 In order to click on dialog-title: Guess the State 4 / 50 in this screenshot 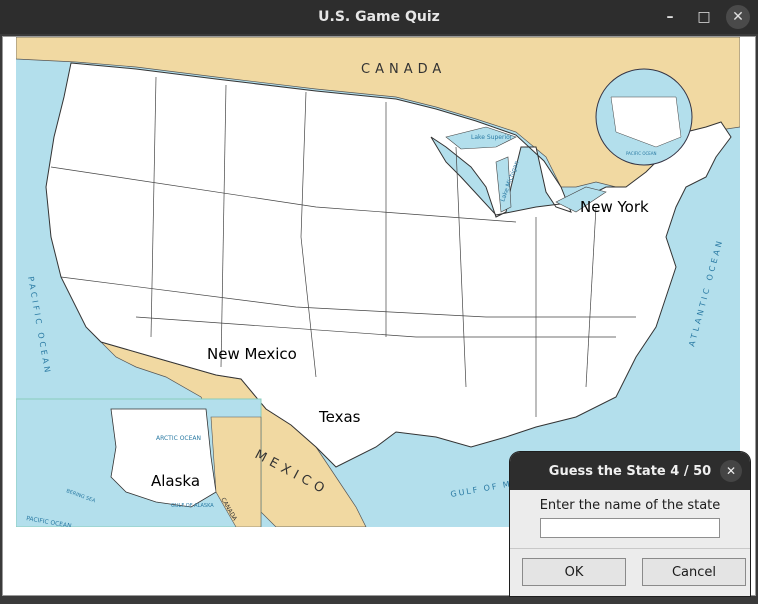, I will do `click(630, 471)`.